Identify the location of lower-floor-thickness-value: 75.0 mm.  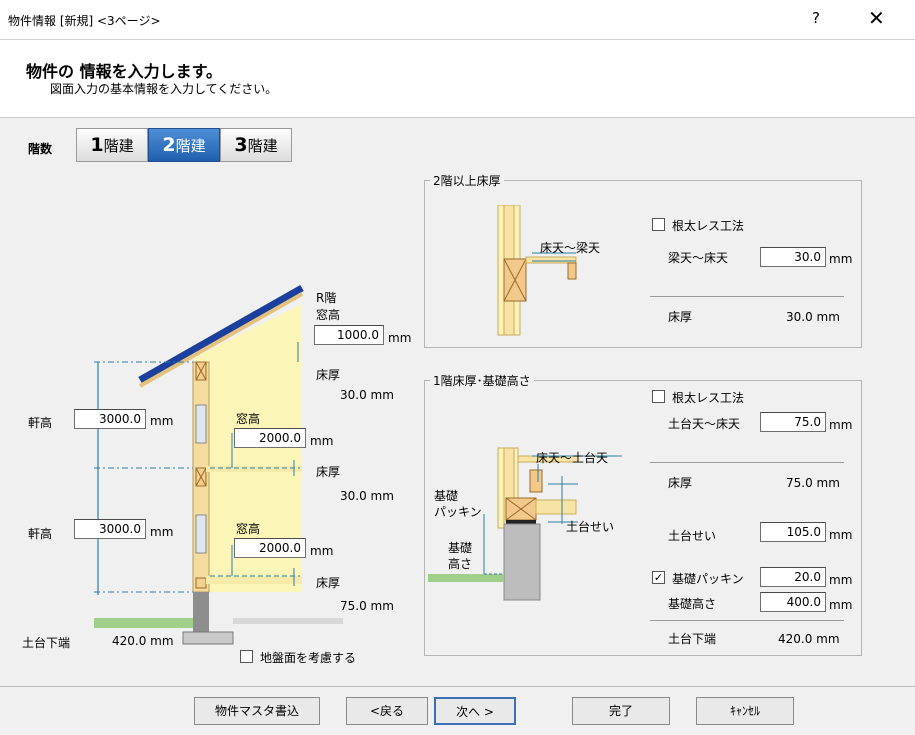
(813, 483).